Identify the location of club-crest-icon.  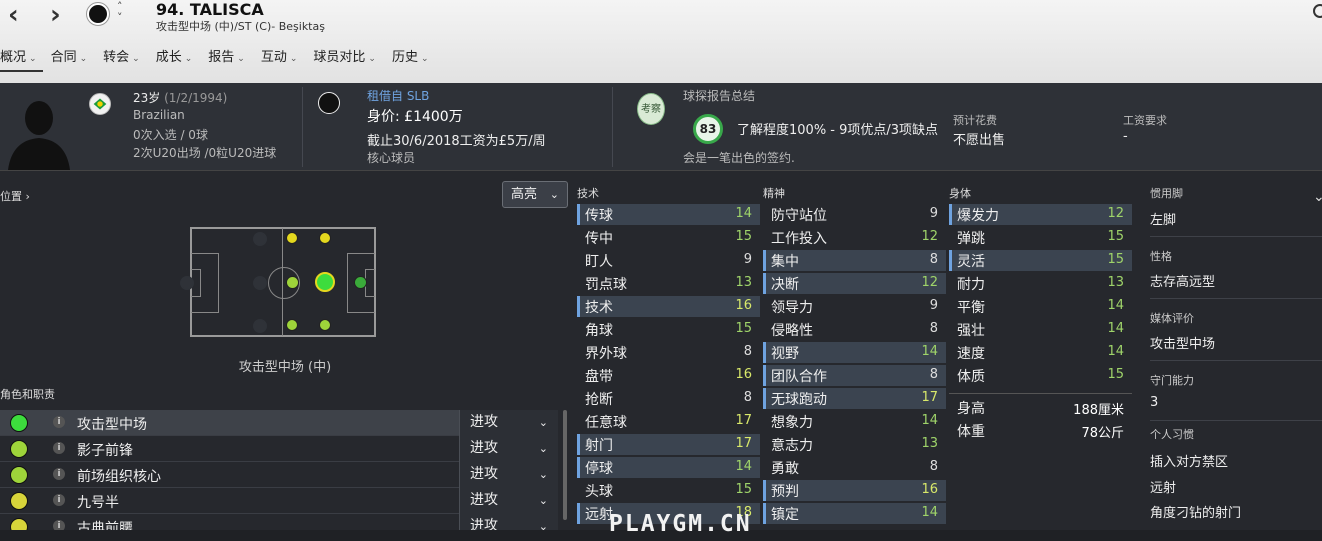
(98, 14).